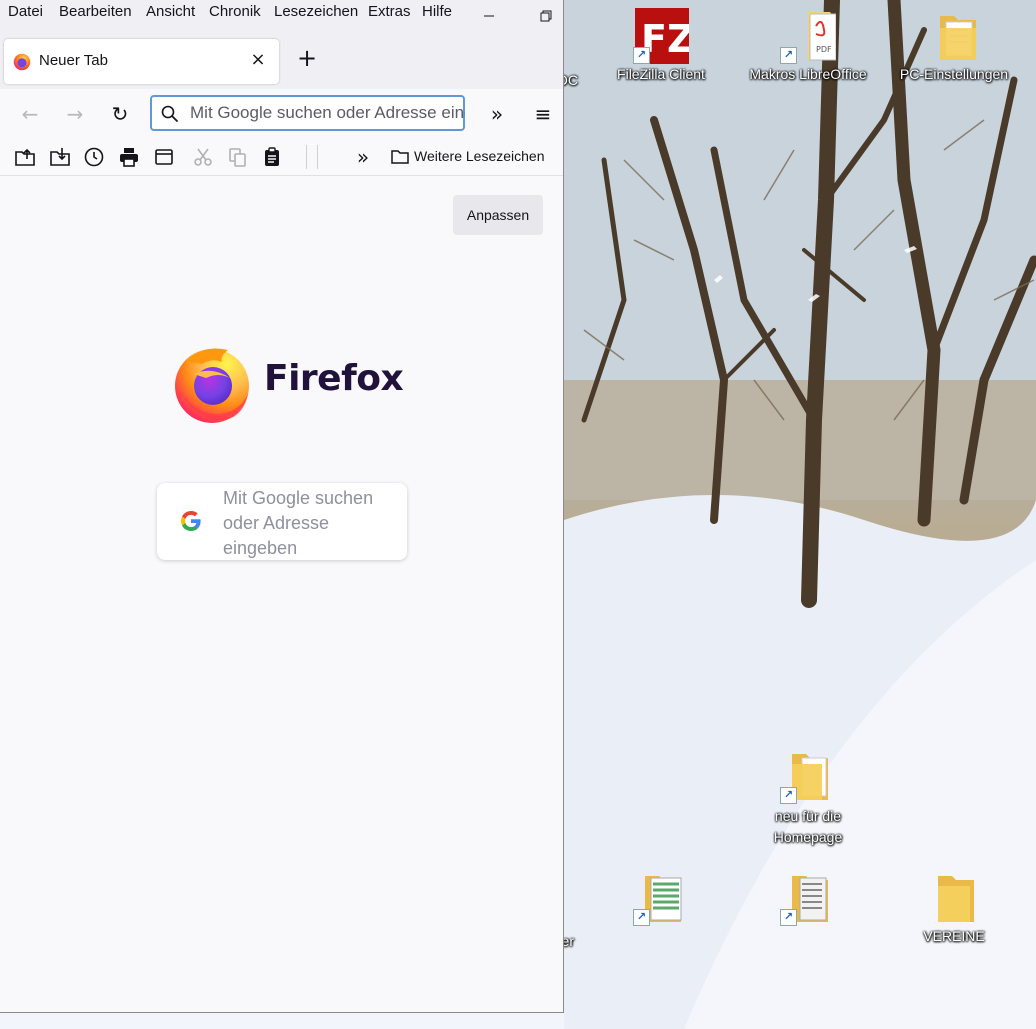  I want to click on reload-button: ↻, so click(120, 114).